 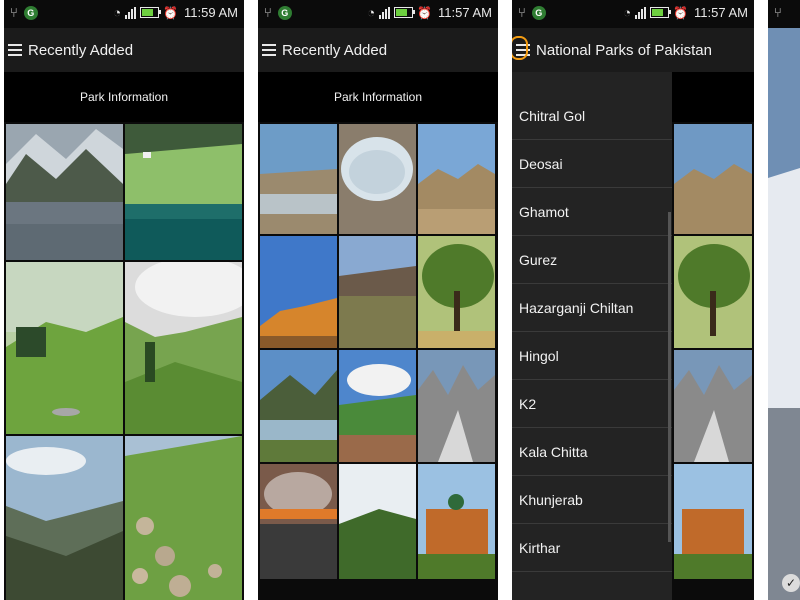 What do you see at coordinates (624, 50) in the screenshot?
I see `app-title: National Parks of Pakistan` at bounding box center [624, 50].